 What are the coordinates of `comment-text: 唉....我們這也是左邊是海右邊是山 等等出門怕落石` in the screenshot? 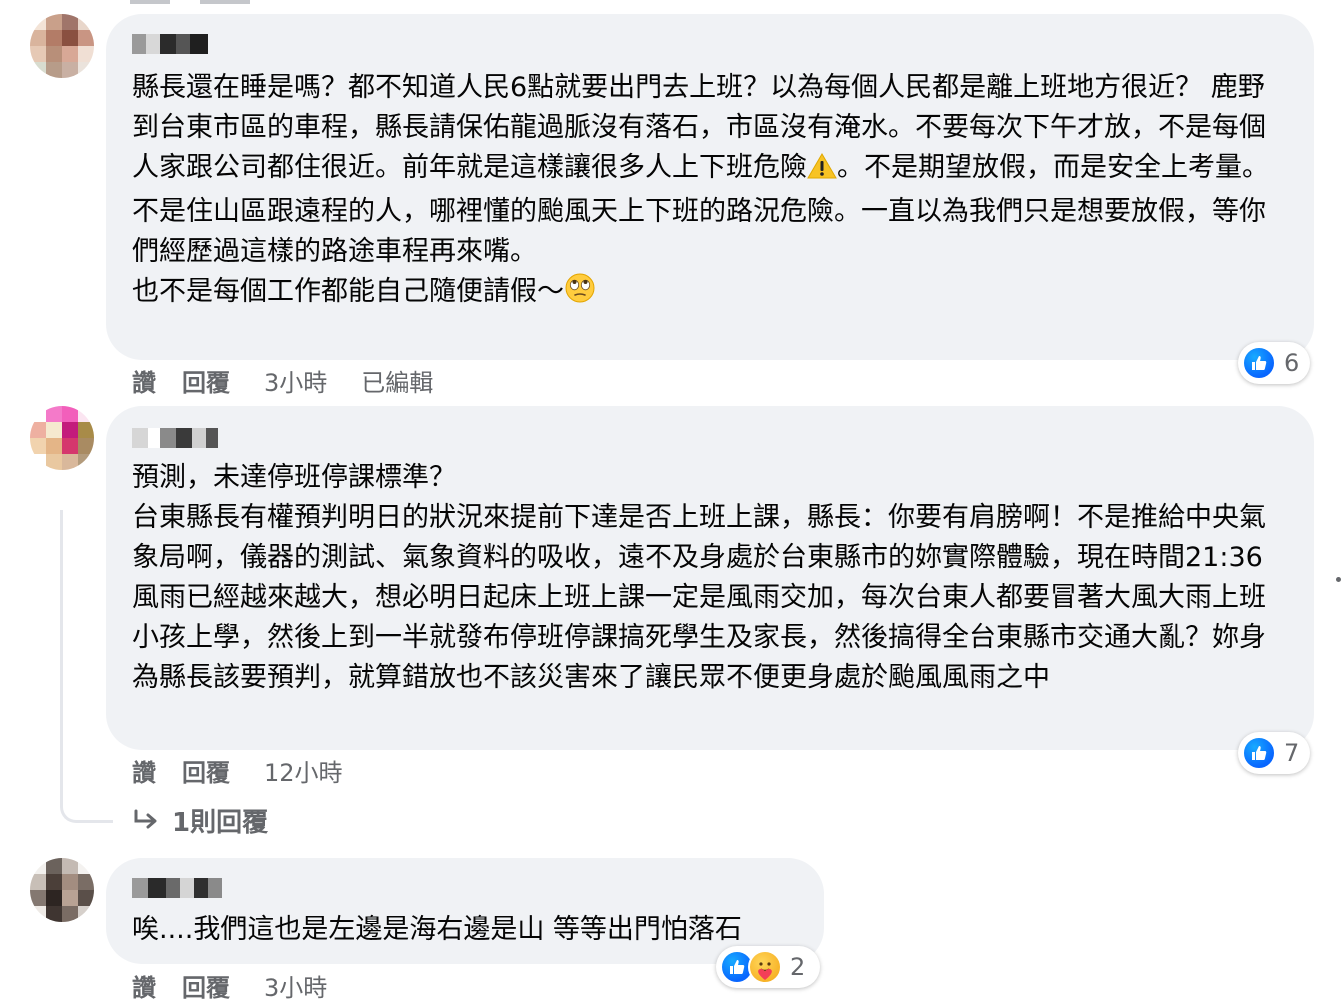 It's located at (437, 929).